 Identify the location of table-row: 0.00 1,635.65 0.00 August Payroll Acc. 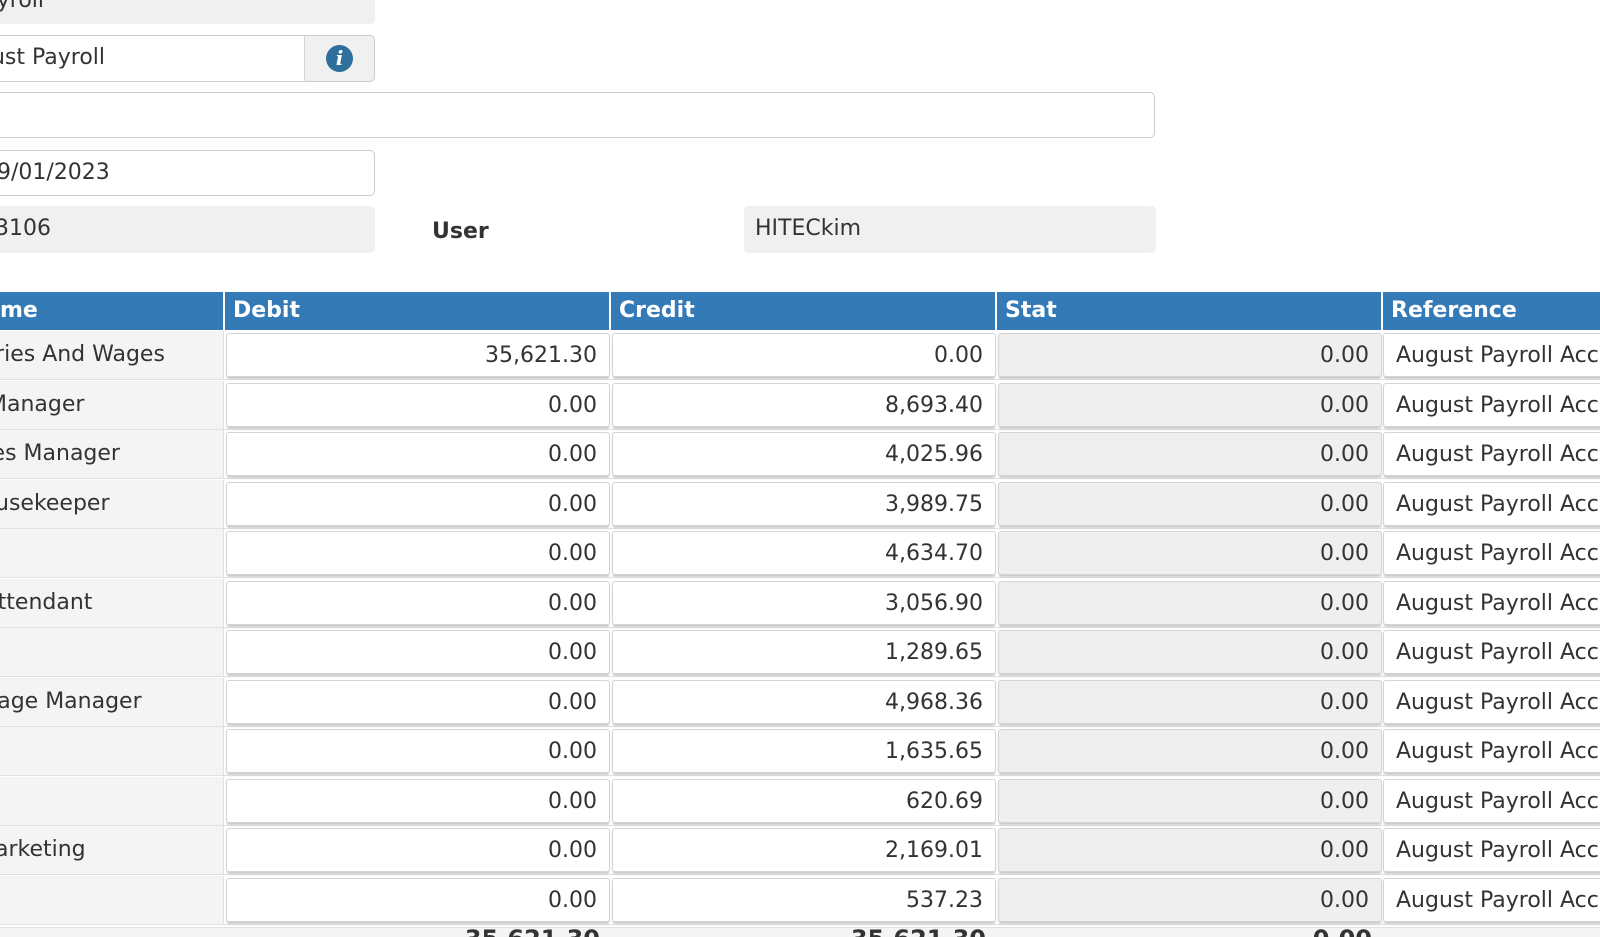
(800, 751).